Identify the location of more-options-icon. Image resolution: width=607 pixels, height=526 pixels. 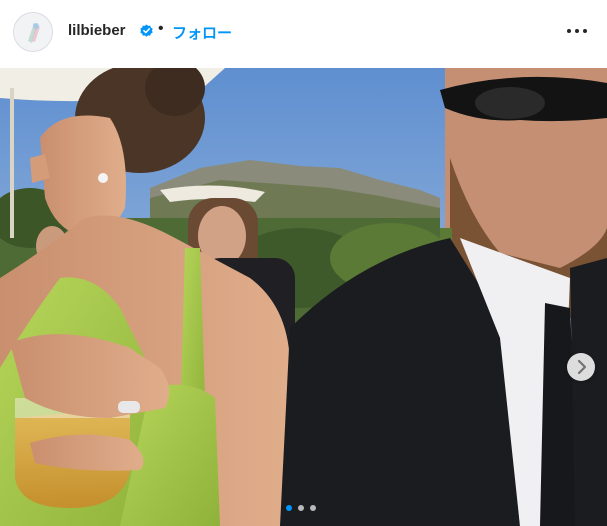
(577, 31).